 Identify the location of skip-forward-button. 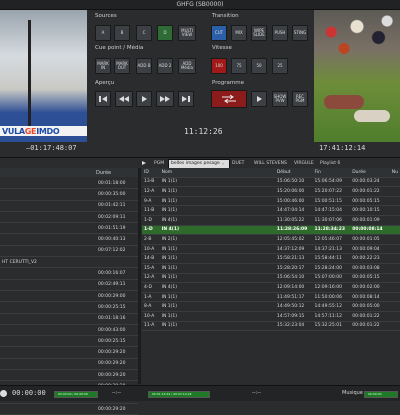
(186, 99).